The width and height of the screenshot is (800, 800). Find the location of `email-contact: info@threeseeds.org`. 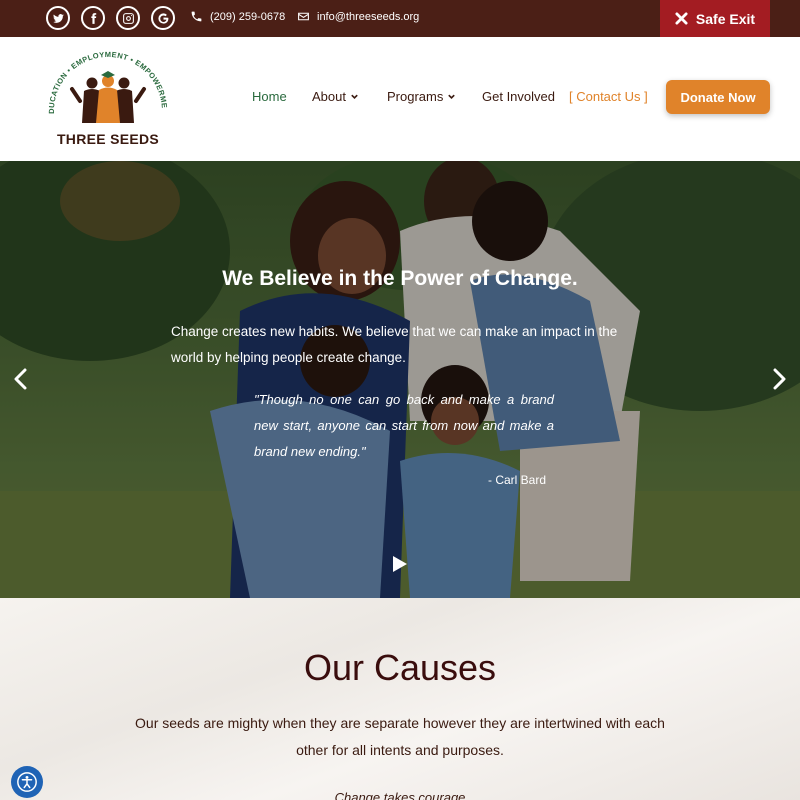

email-contact: info@threeseeds.org is located at coordinates (358, 16).